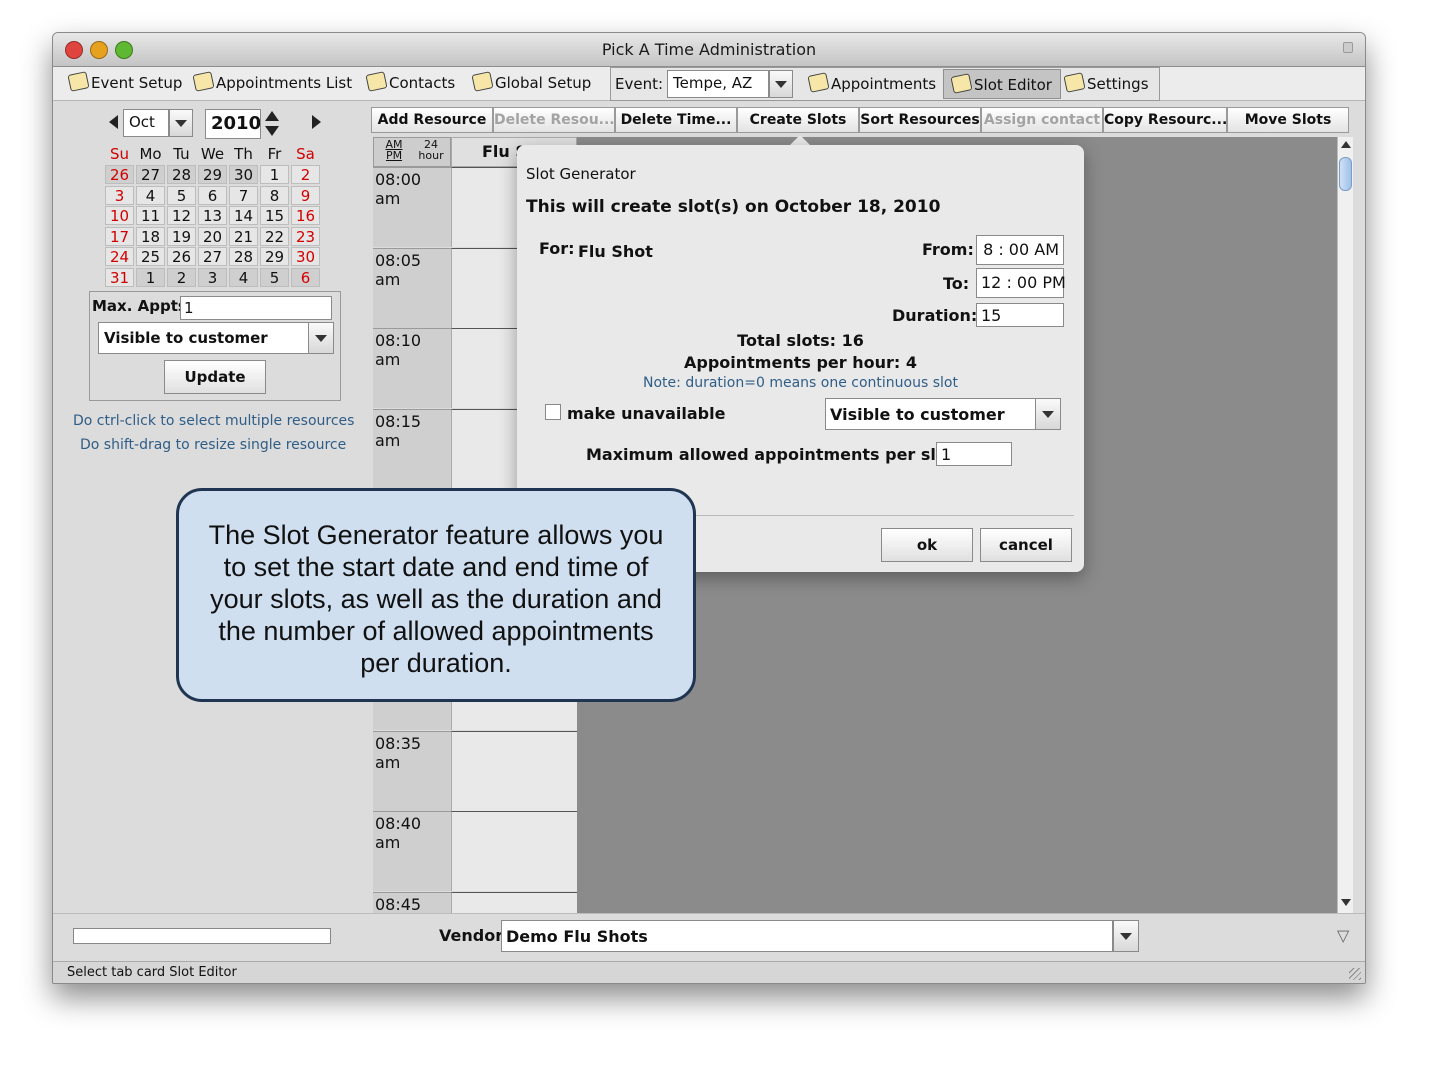 This screenshot has height=1080, width=1440. Describe the element at coordinates (1355, 974) in the screenshot. I see `resize-grip-icon` at that location.